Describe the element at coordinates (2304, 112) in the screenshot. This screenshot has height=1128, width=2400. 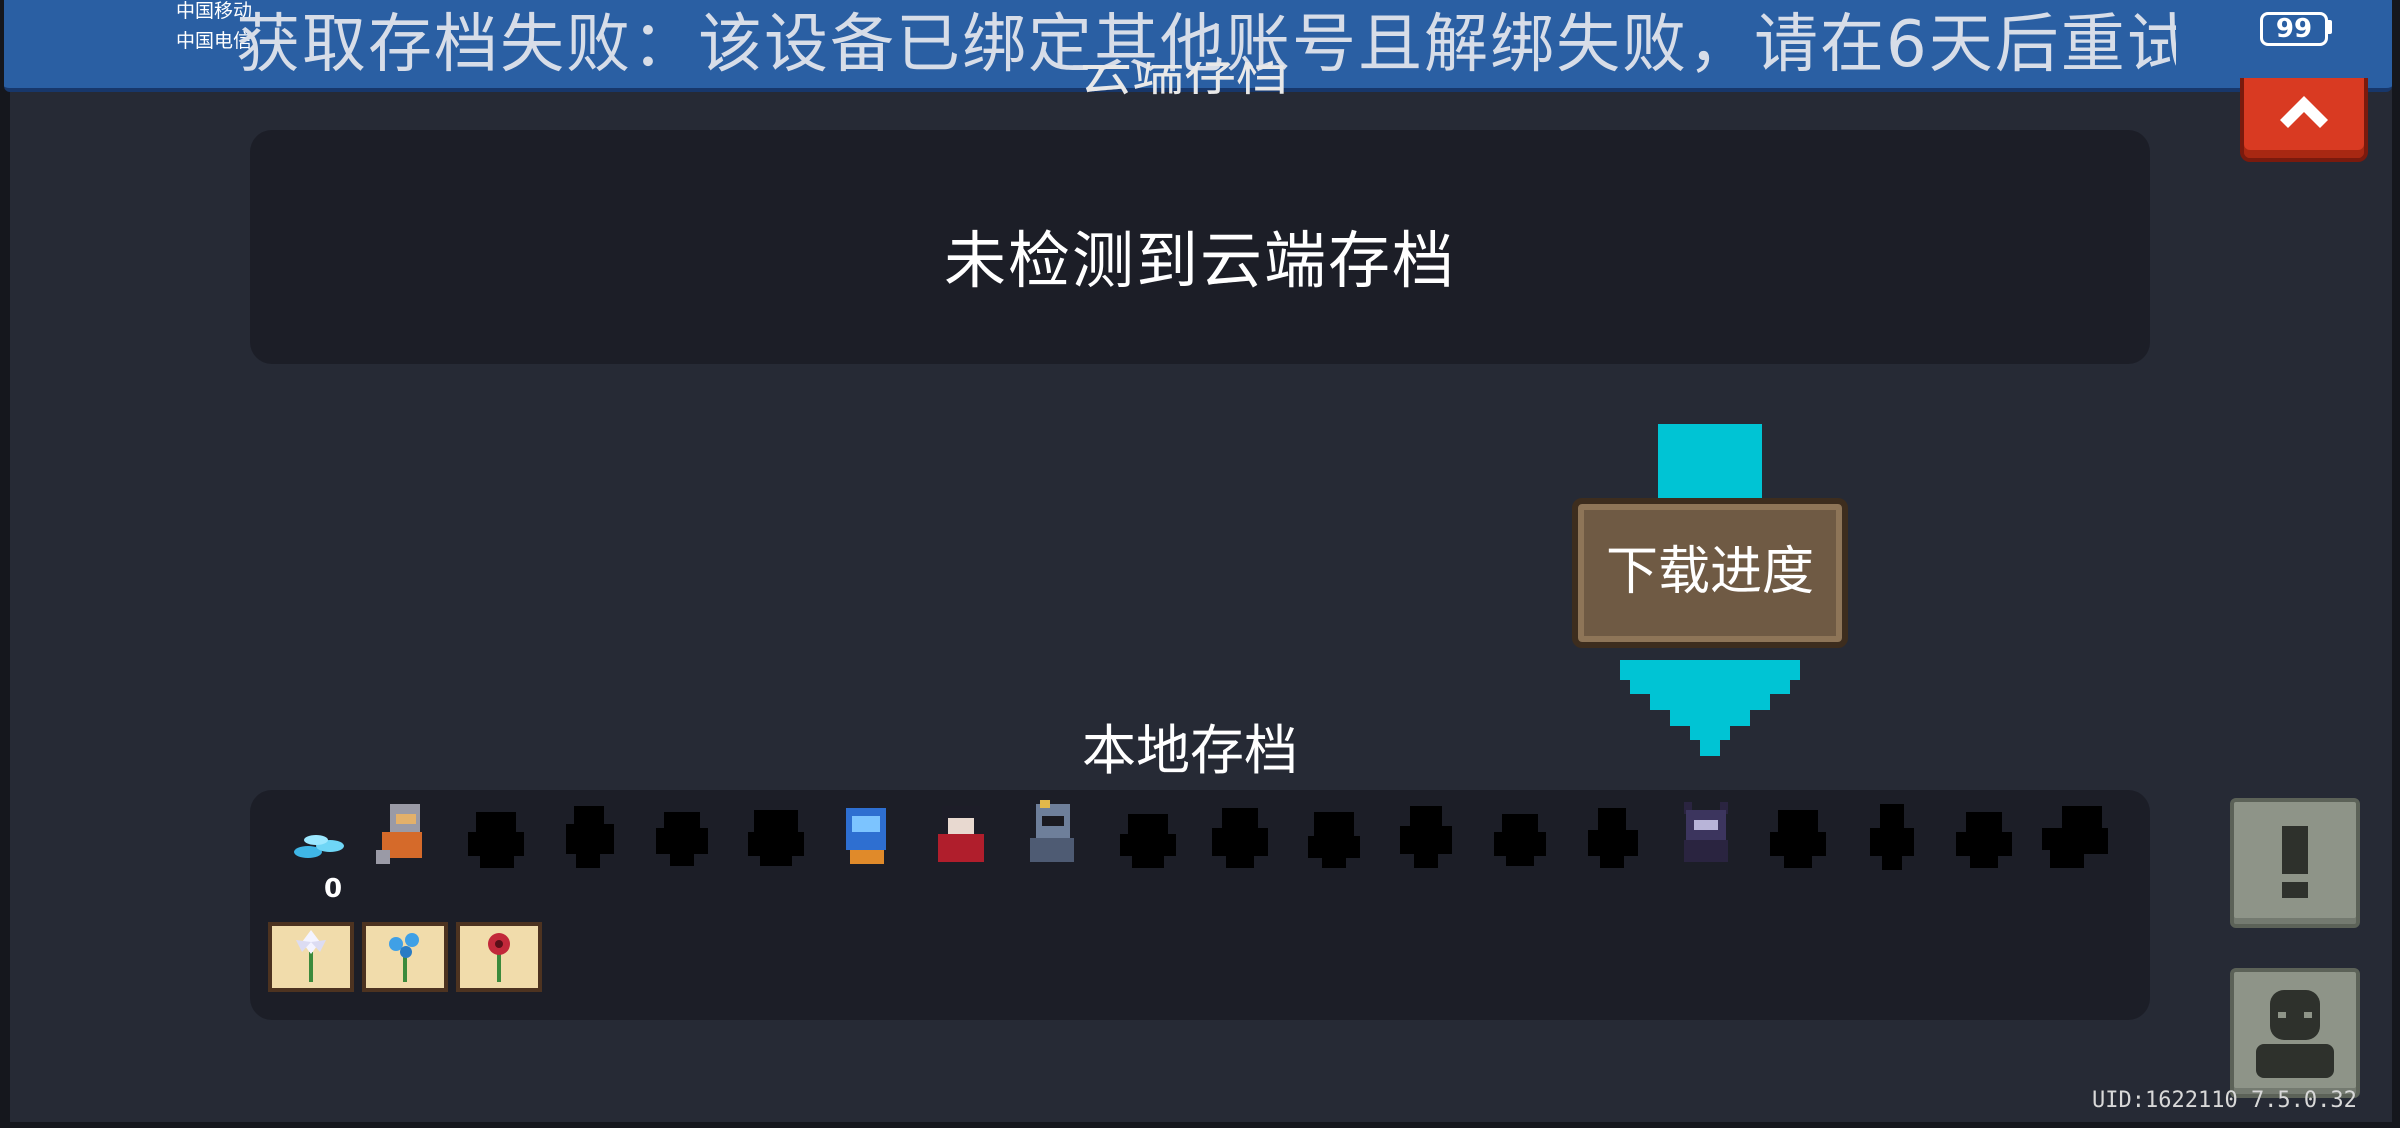
I see `chevron-up-icon` at that location.